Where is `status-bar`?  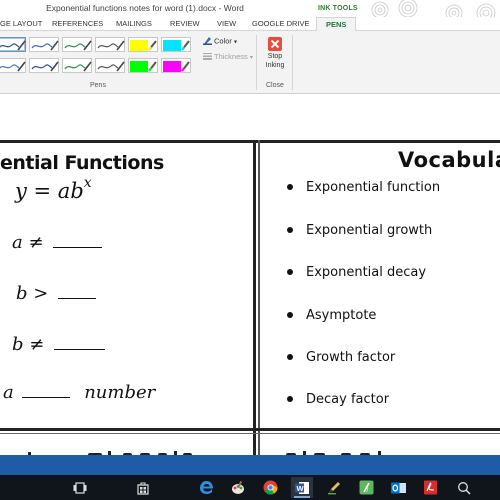 status-bar is located at coordinates (250, 465).